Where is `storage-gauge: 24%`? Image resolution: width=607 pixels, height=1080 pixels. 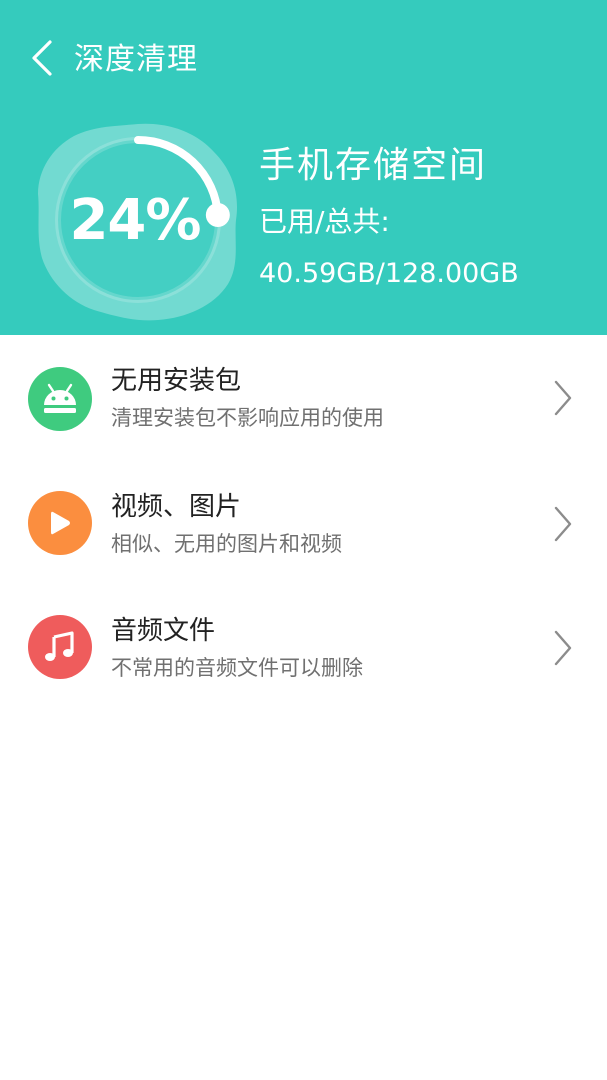 storage-gauge: 24% is located at coordinates (138, 220).